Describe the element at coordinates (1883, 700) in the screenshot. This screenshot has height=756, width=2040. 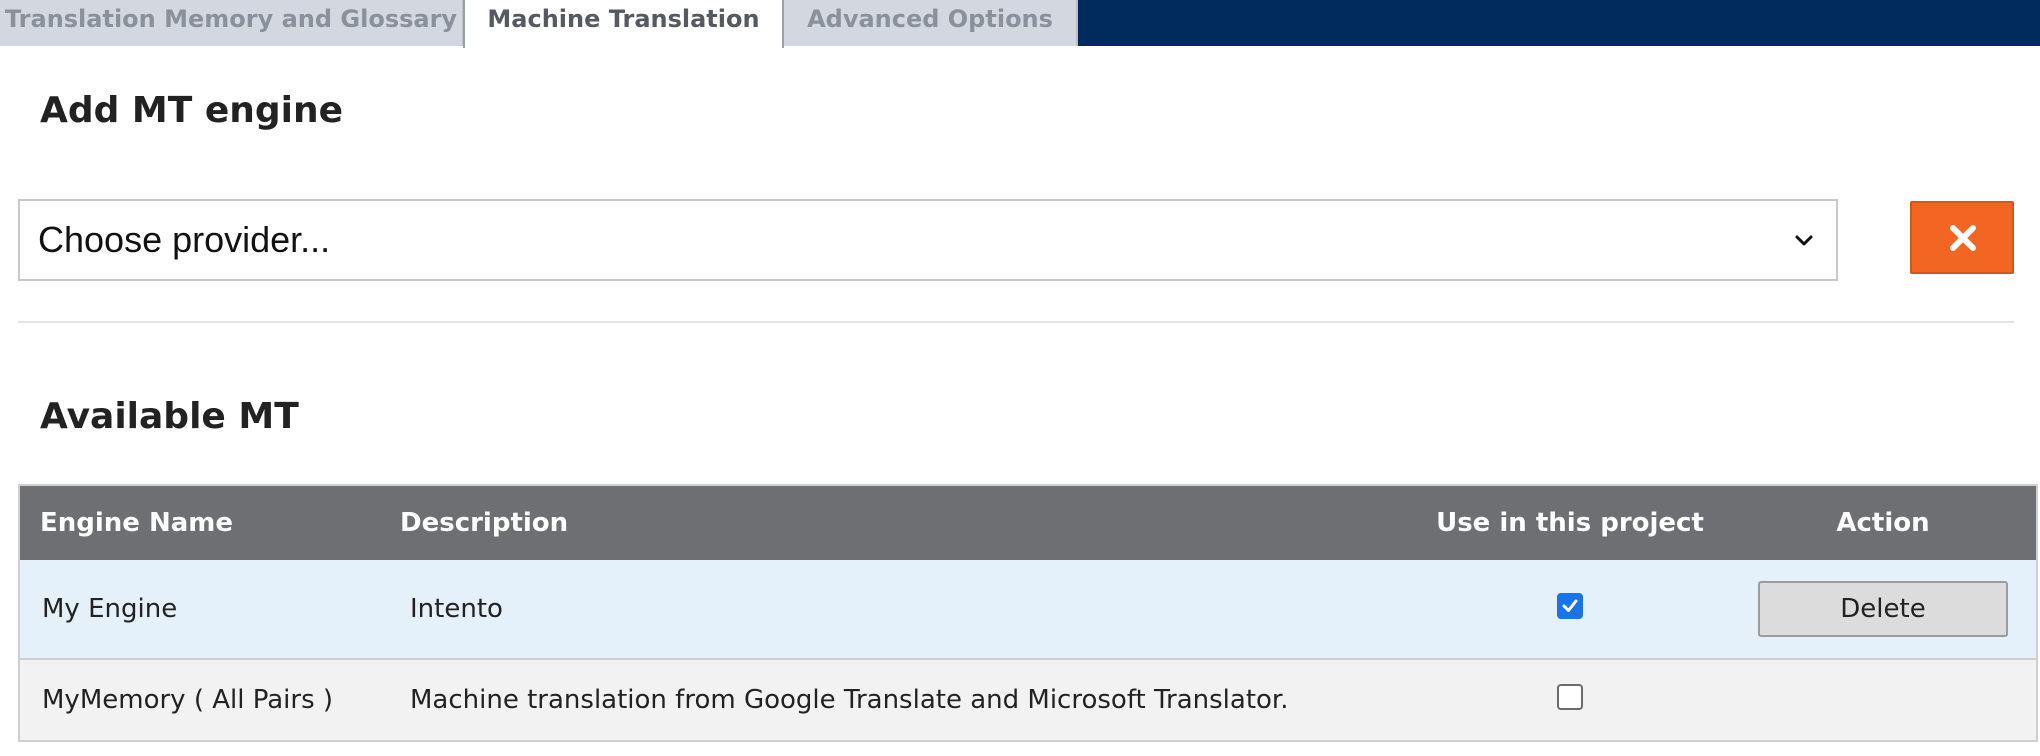
I see `action-cell` at that location.